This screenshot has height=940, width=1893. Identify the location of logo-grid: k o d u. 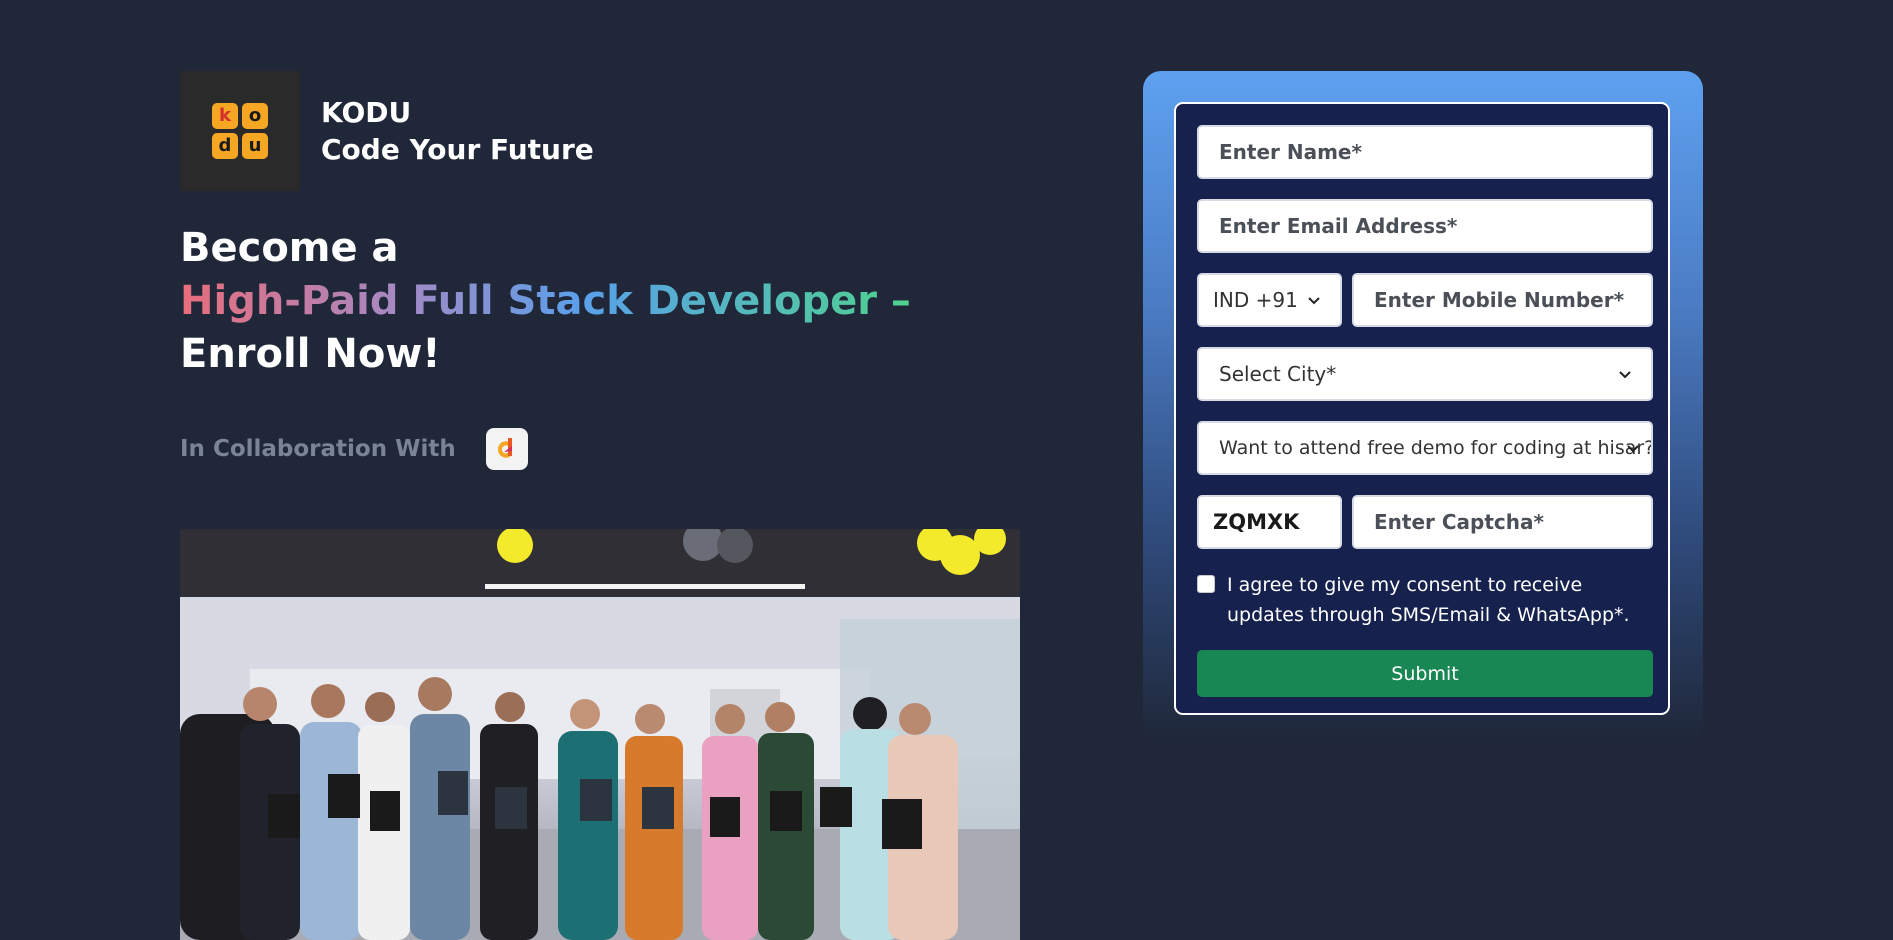
(240, 131).